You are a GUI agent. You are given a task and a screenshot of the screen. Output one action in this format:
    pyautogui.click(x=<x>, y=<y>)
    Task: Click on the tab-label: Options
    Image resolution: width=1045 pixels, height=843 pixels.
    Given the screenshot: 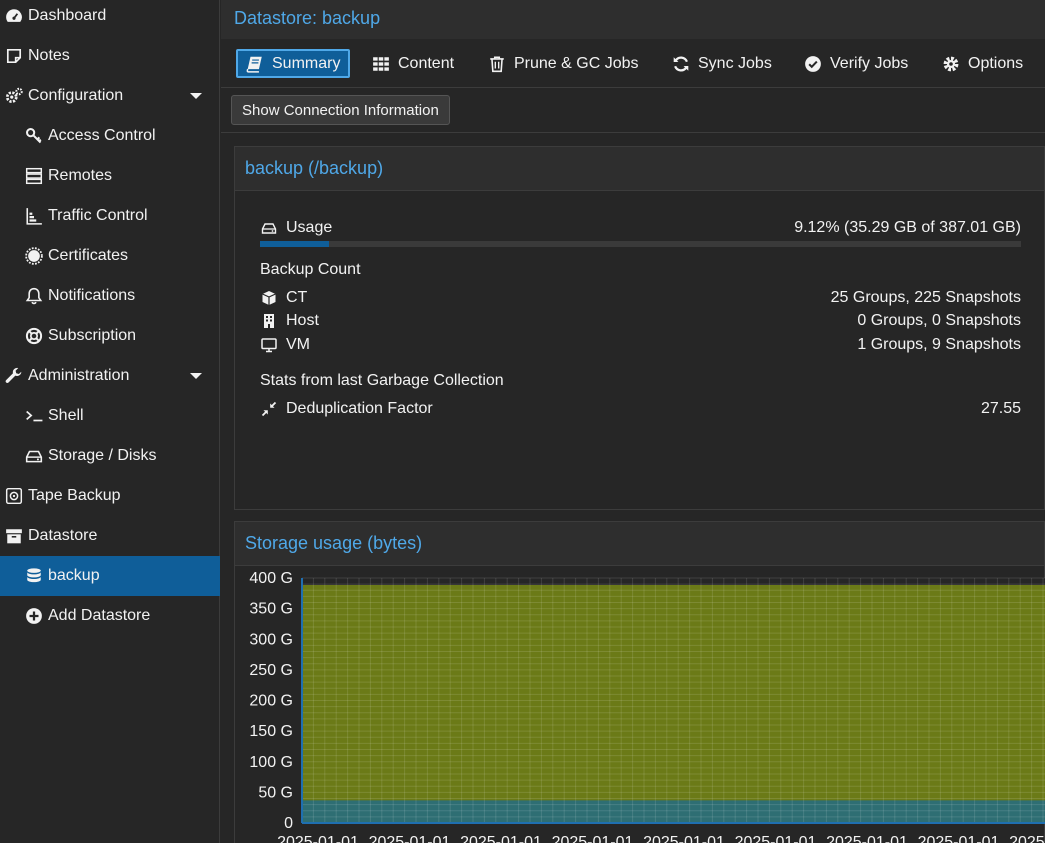 What is the action you would take?
    pyautogui.click(x=996, y=63)
    